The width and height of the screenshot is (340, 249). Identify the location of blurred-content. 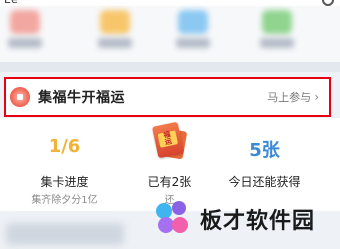
(65, 234).